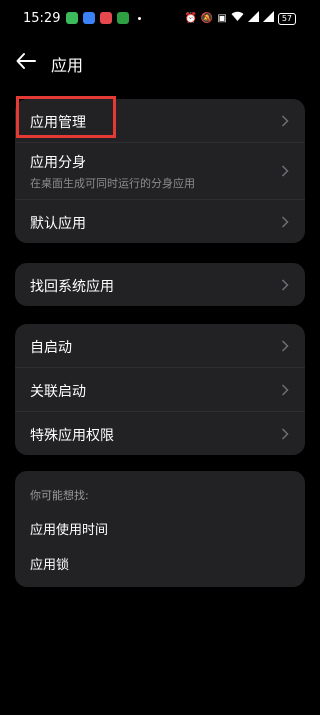 The width and height of the screenshot is (320, 715). I want to click on wifi-icon, so click(237, 18).